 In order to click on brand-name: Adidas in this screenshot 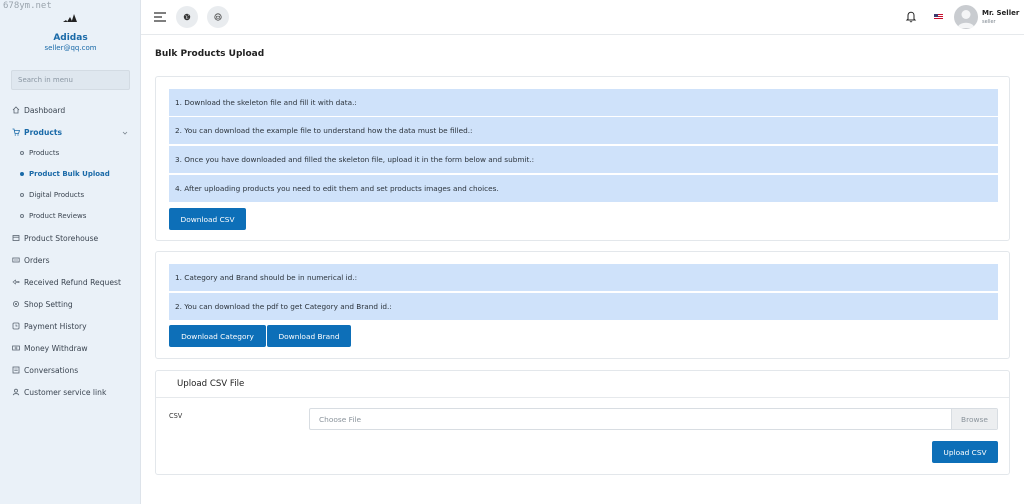, I will do `click(70, 38)`.